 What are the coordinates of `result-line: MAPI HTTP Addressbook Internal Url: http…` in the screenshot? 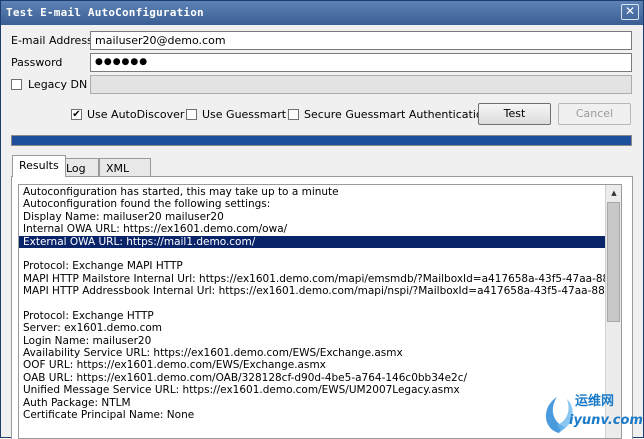 It's located at (313, 291).